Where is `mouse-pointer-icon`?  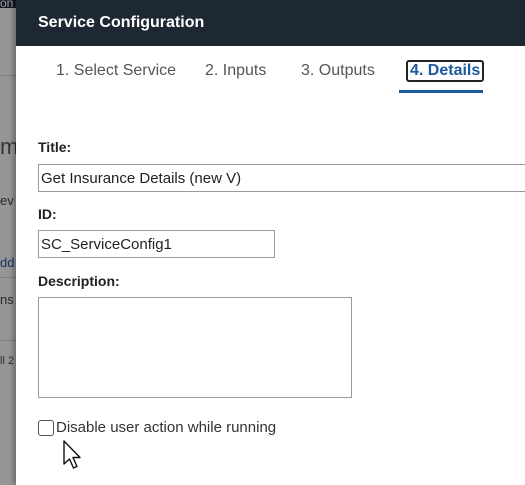 mouse-pointer-icon is located at coordinates (72, 454).